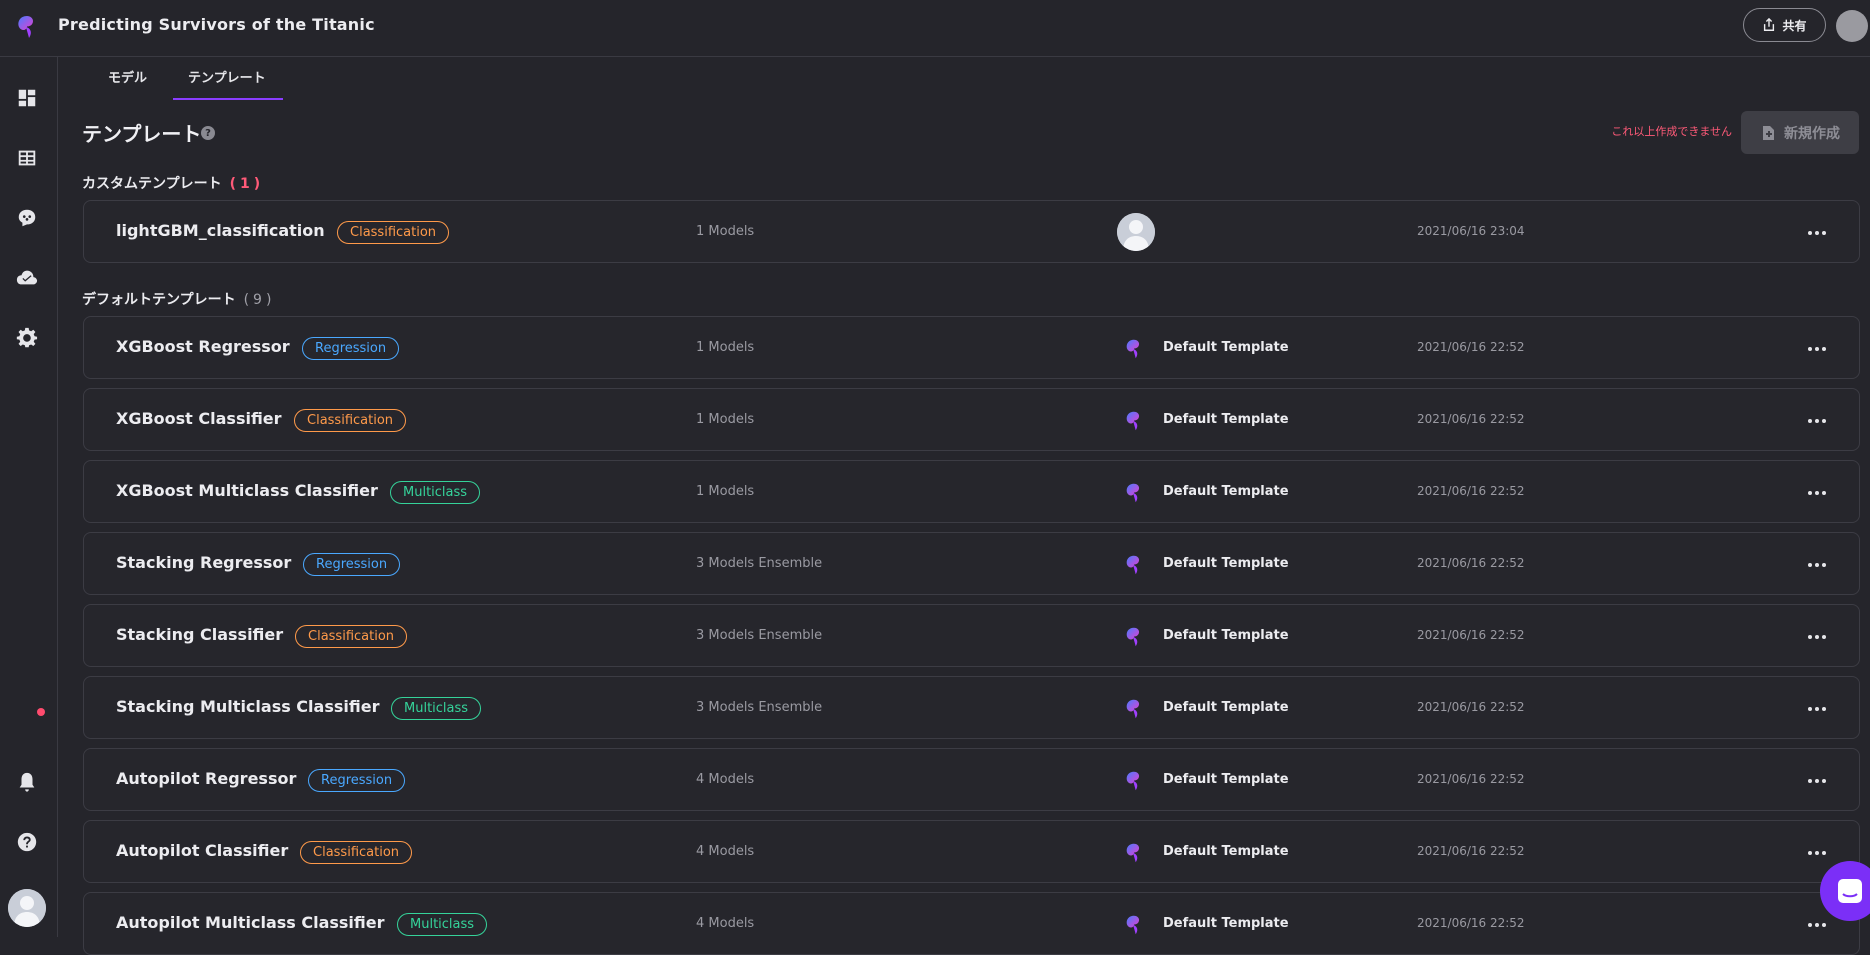 The height and width of the screenshot is (955, 1870). What do you see at coordinates (1768, 132) in the screenshot?
I see `add-document-icon` at bounding box center [1768, 132].